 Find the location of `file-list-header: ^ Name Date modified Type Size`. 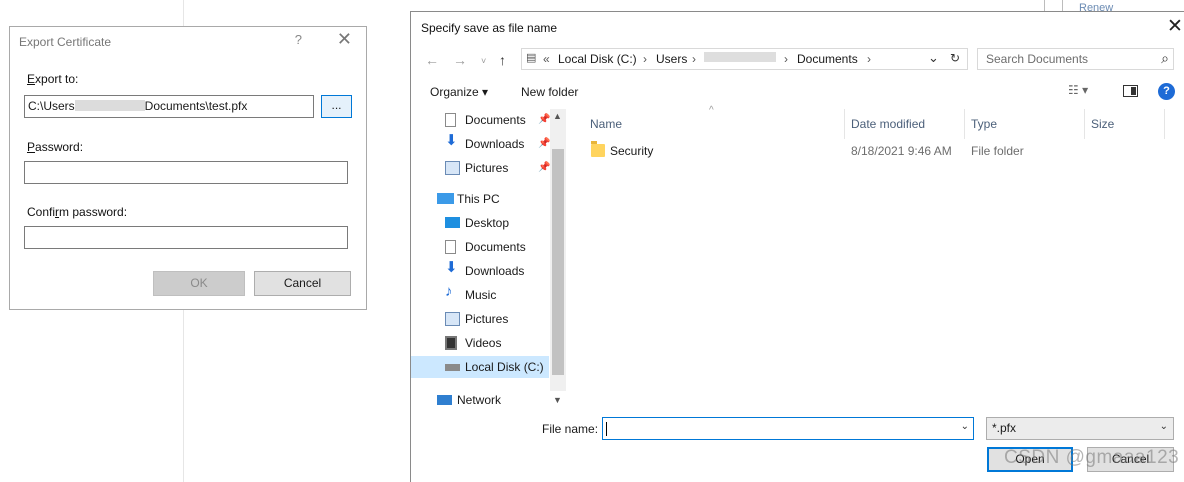

file-list-header: ^ Name Date modified Type Size is located at coordinates (879, 122).